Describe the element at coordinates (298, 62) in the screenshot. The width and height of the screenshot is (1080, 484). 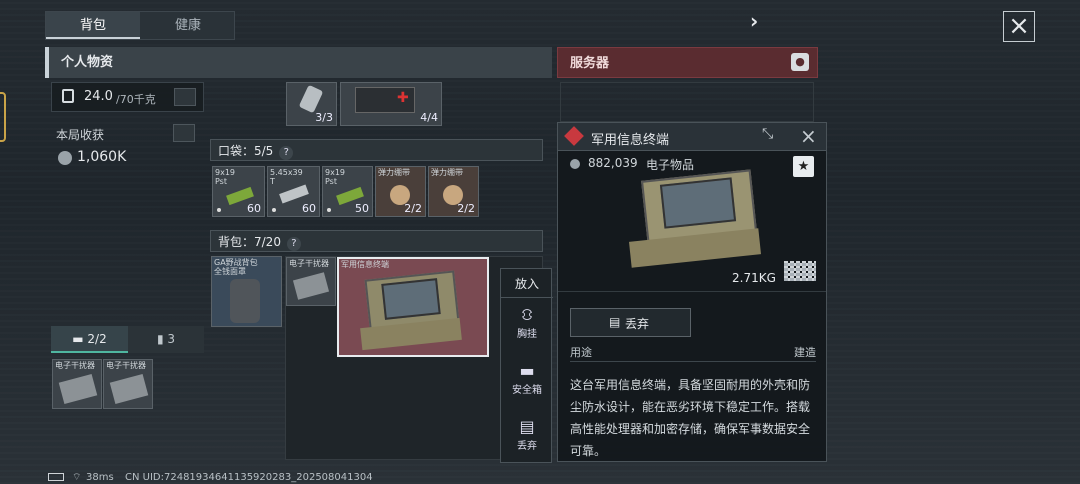
I see `personal-supplies-header: 个人物资` at that location.